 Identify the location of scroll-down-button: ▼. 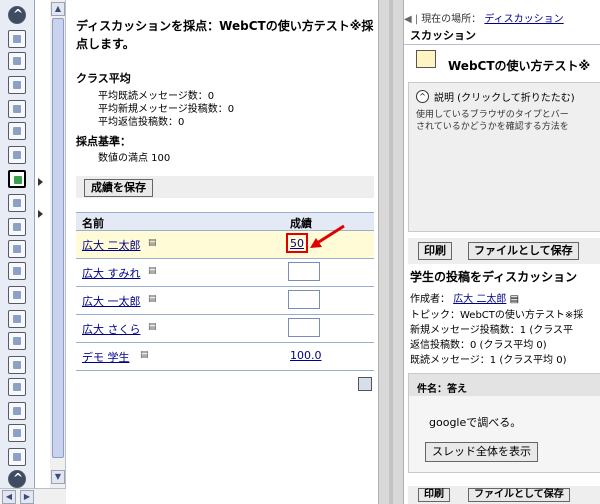
(58, 477).